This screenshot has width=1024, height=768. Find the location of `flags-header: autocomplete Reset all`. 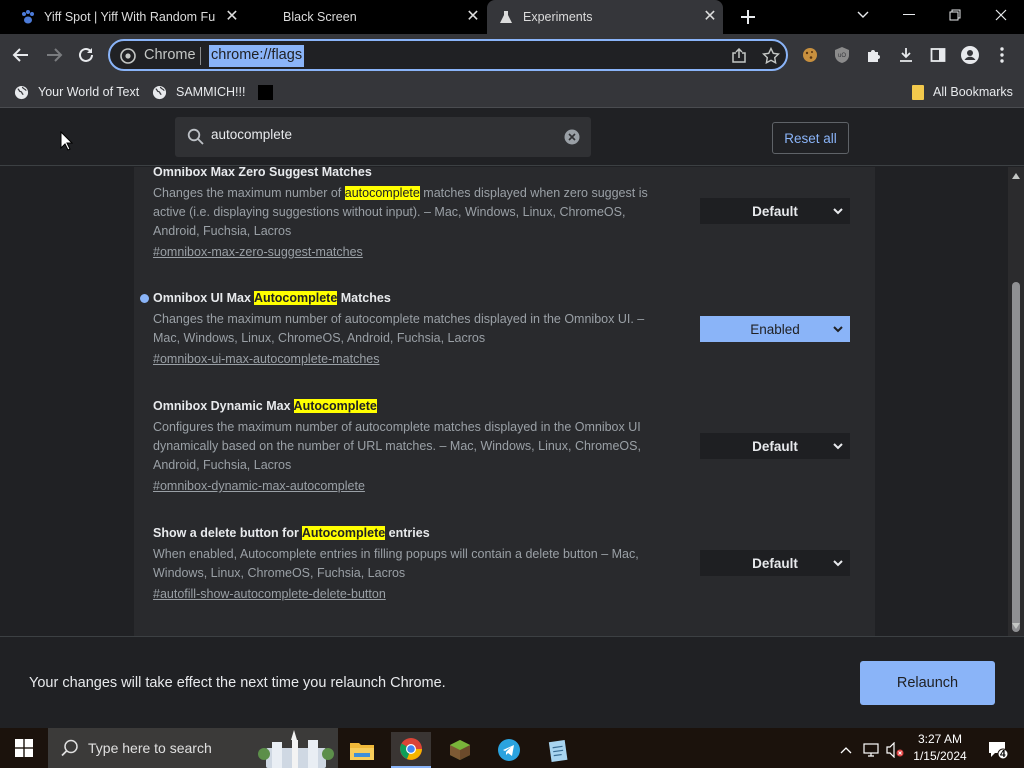

flags-header: autocomplete Reset all is located at coordinates (512, 137).